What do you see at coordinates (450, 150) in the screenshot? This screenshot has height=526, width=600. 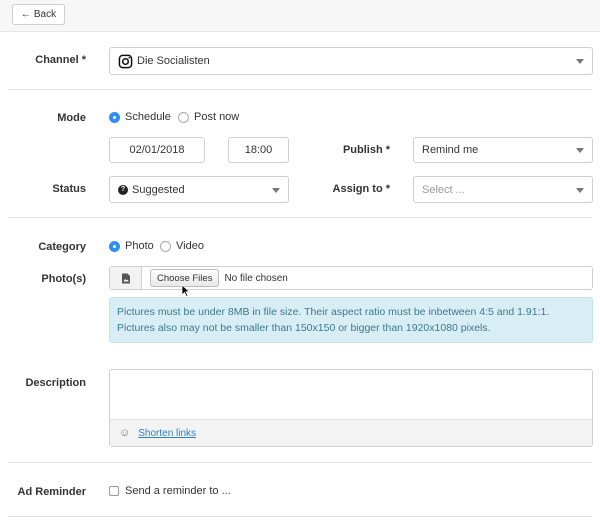 I see `publish-value: Remind me` at bounding box center [450, 150].